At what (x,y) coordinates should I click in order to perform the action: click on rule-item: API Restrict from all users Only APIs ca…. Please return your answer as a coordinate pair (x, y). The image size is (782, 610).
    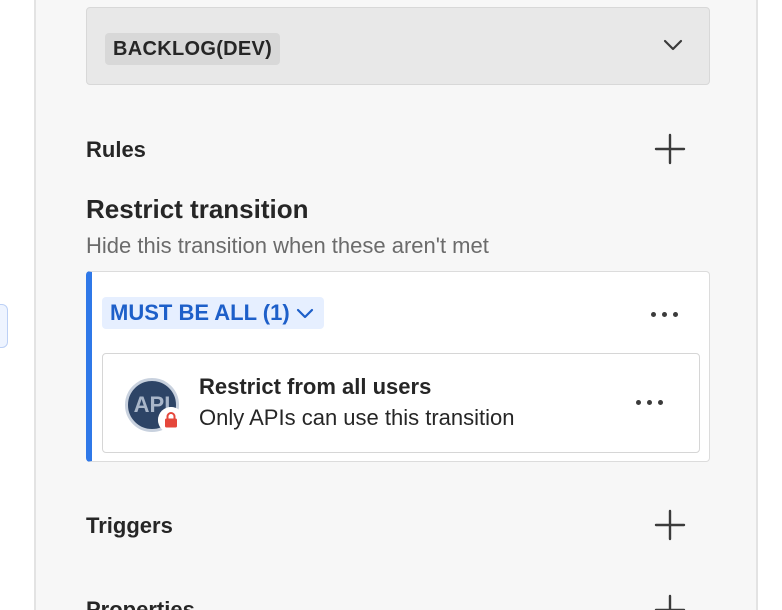
    Looking at the image, I should click on (401, 403).